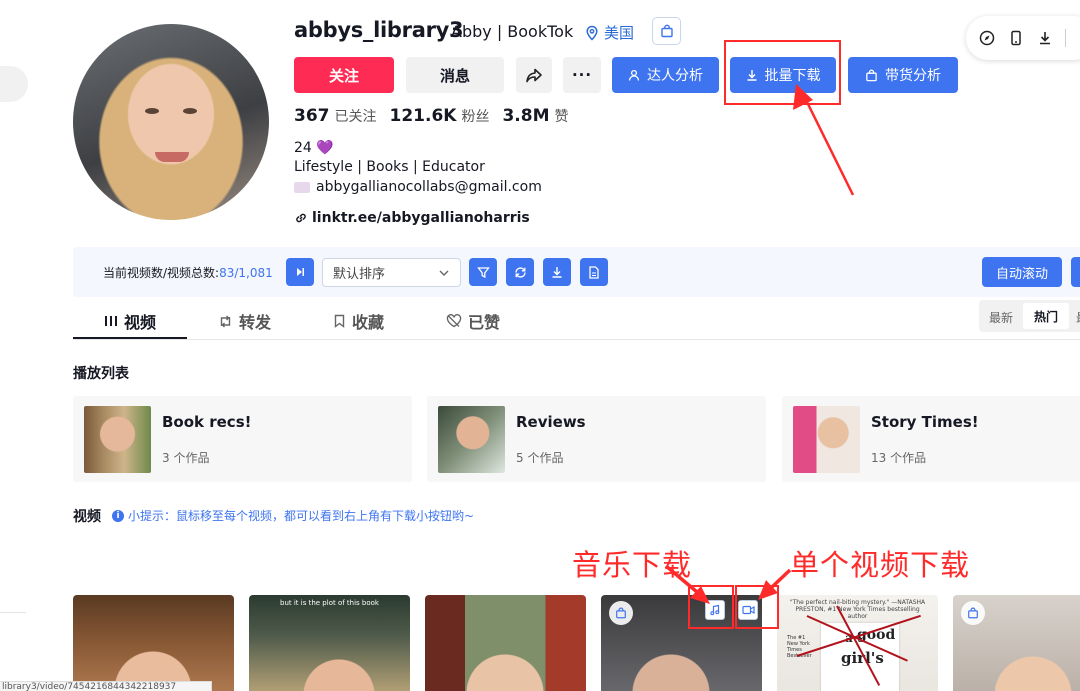  I want to click on playlist-name: Reviews, so click(551, 422).